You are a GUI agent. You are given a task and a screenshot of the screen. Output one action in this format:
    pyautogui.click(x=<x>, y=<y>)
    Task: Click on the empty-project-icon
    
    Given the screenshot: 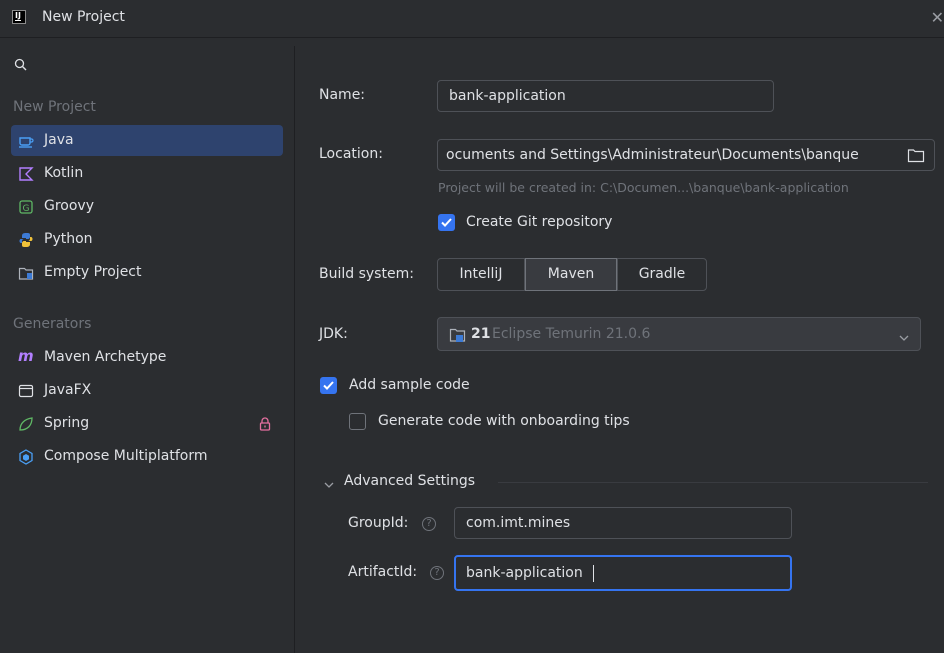 What is the action you would take?
    pyautogui.click(x=26, y=273)
    